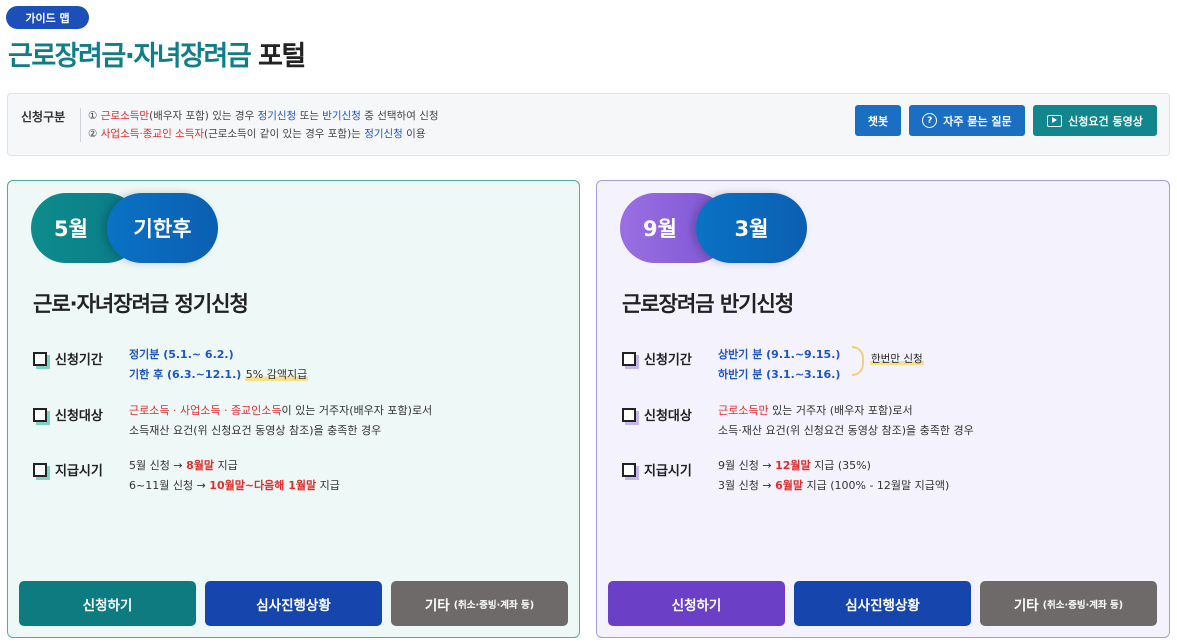 Image resolution: width=1177 pixels, height=643 pixels. Describe the element at coordinates (282, 134) in the screenshot. I see `text: (근로소득이 같이 있는 경우 포함)는` at that location.